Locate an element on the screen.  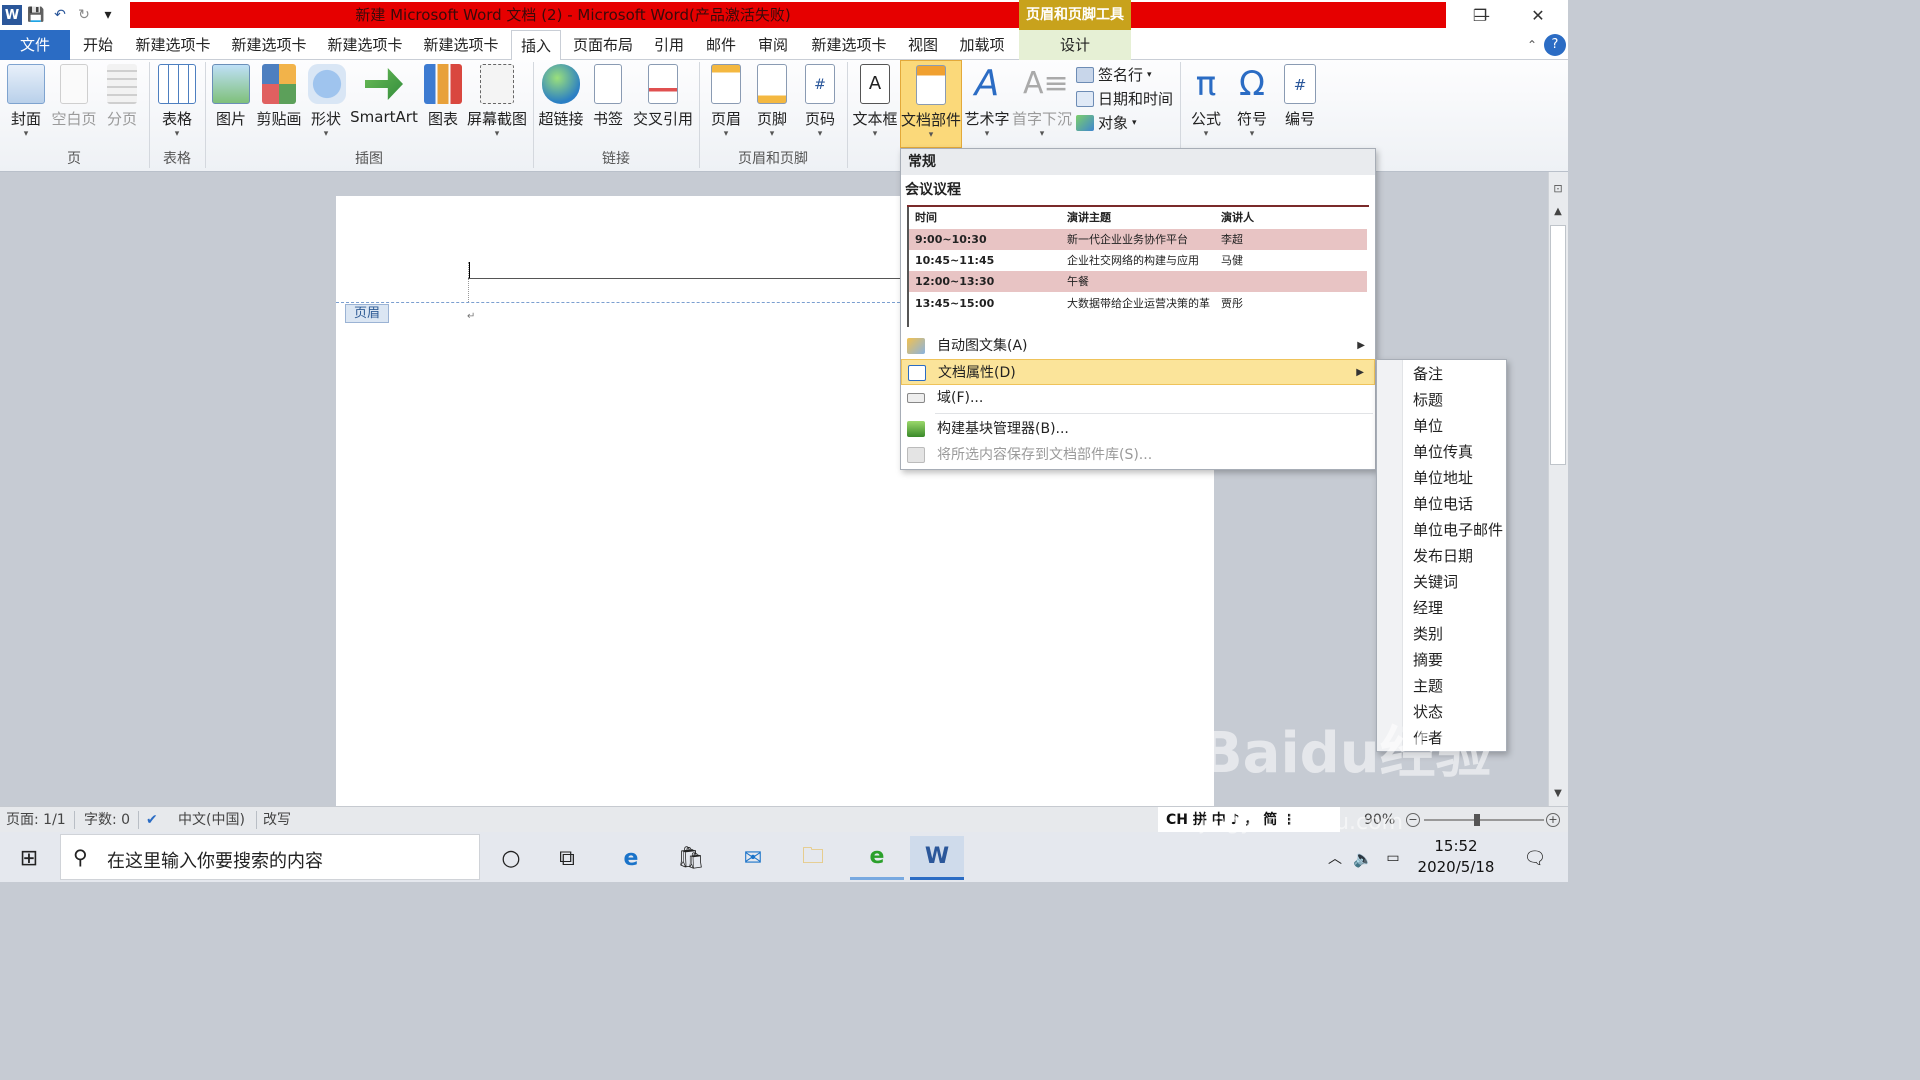
scroll-thumb is located at coordinates (1558, 345).